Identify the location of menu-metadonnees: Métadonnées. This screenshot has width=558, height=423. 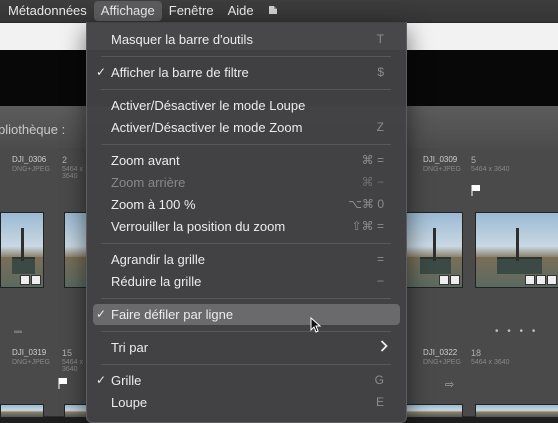
(47, 11).